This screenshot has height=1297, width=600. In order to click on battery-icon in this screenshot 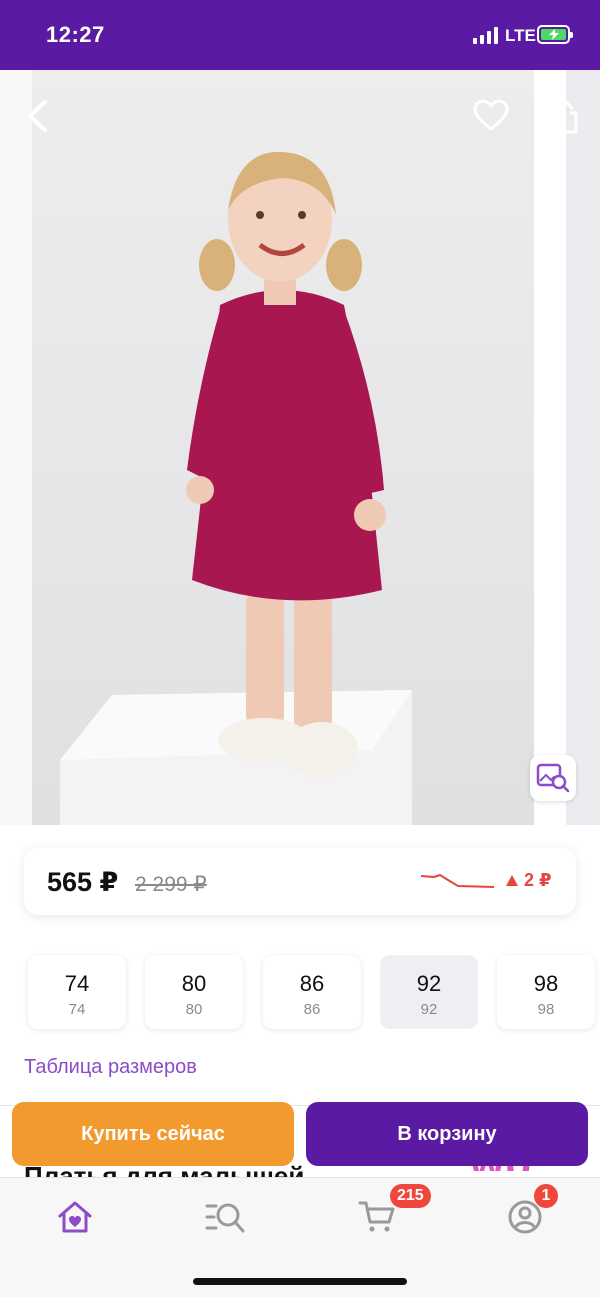, I will do `click(555, 34)`.